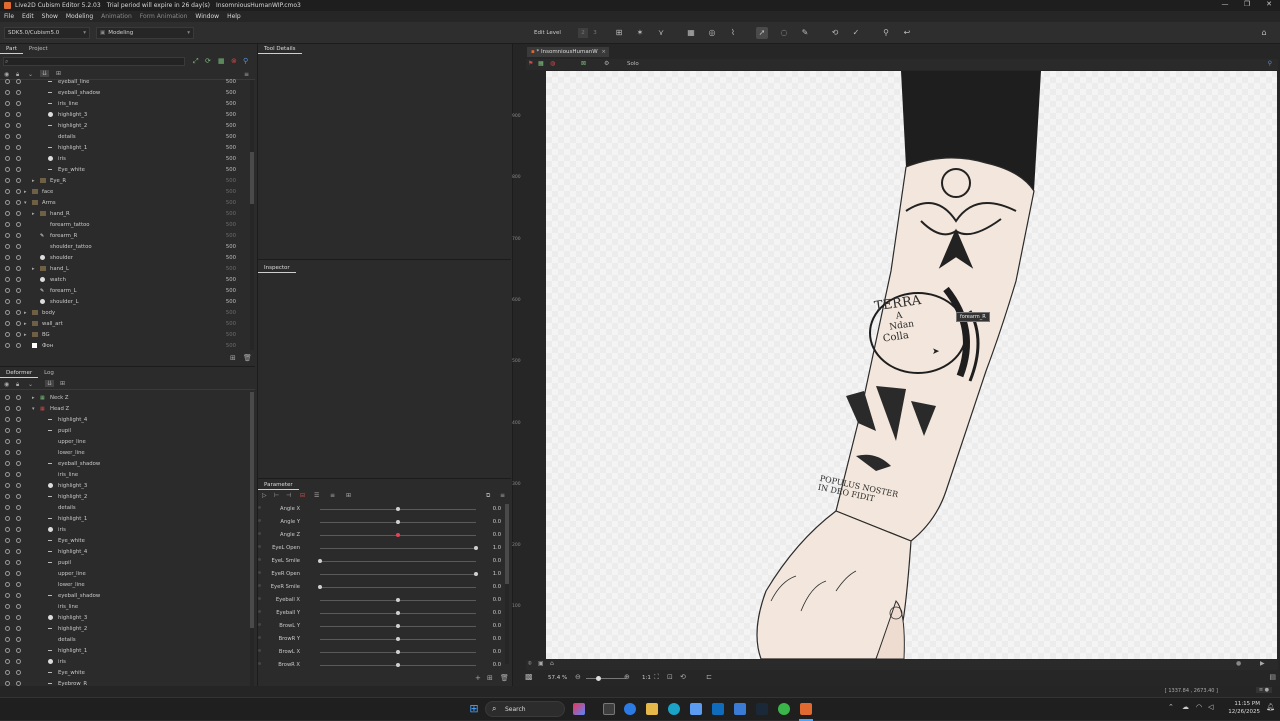  Describe the element at coordinates (11, 49) in the screenshot. I see `tab-part: Part` at that location.